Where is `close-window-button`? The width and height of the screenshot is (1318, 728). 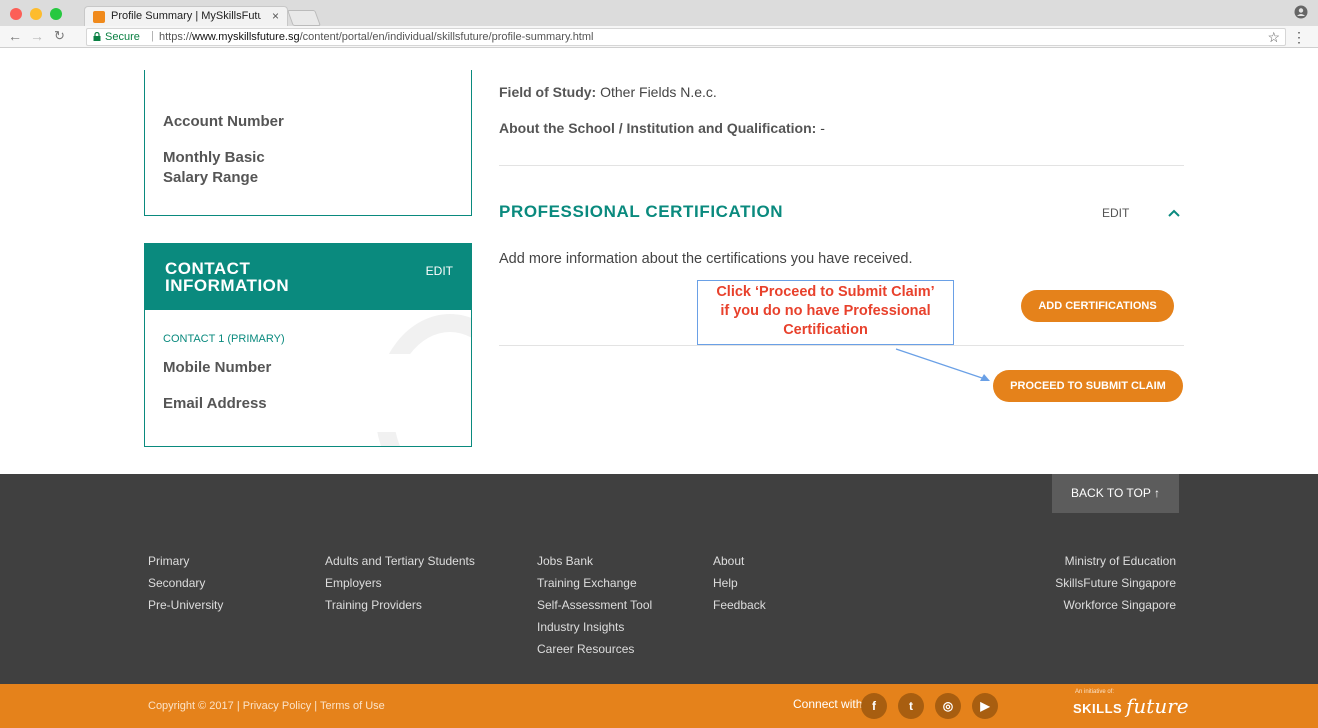
close-window-button is located at coordinates (16, 14).